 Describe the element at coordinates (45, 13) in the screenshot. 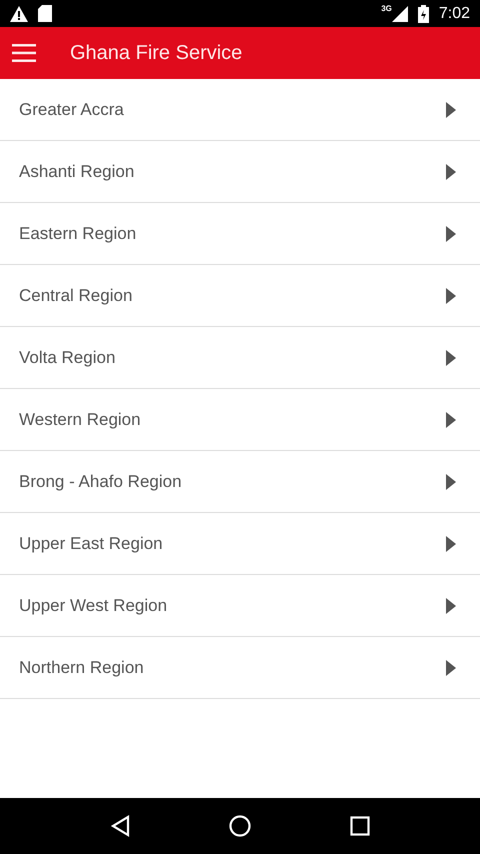

I see `sd-card-icon` at that location.